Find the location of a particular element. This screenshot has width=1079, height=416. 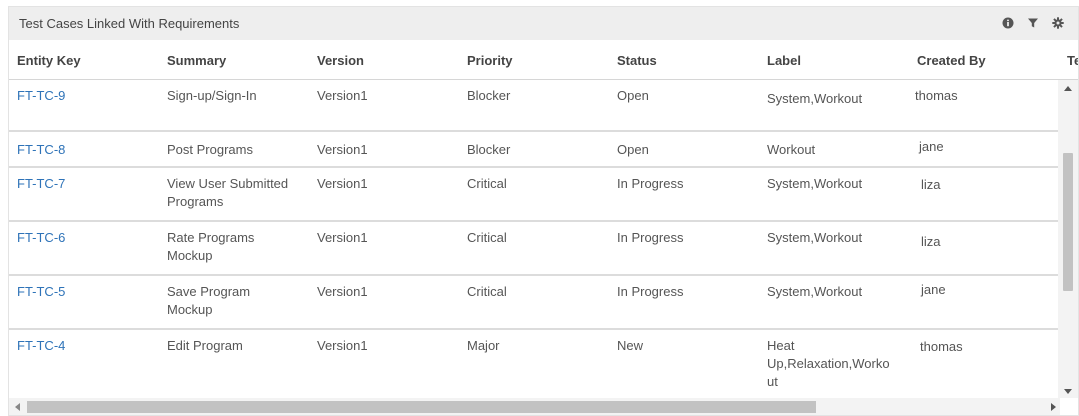

vertical-scroll-thumb is located at coordinates (1068, 222).